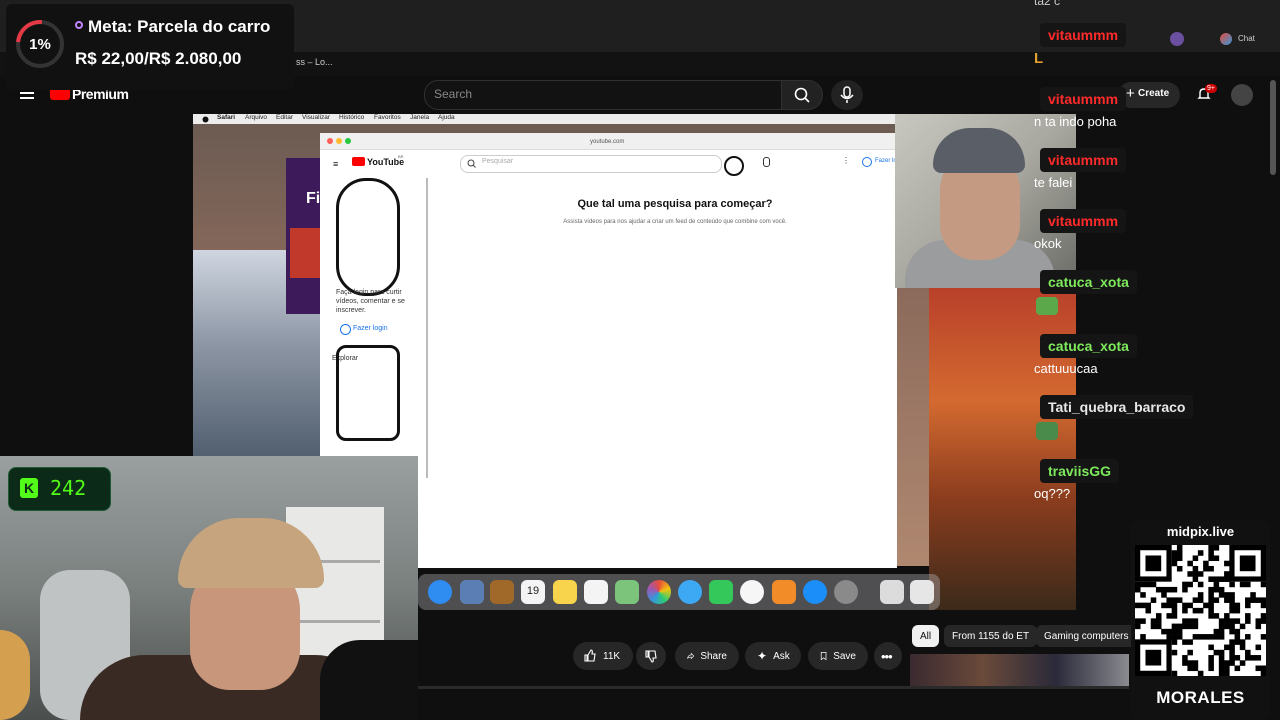 The width and height of the screenshot is (1280, 720). I want to click on mac-menu-item: Ajuda, so click(446, 117).